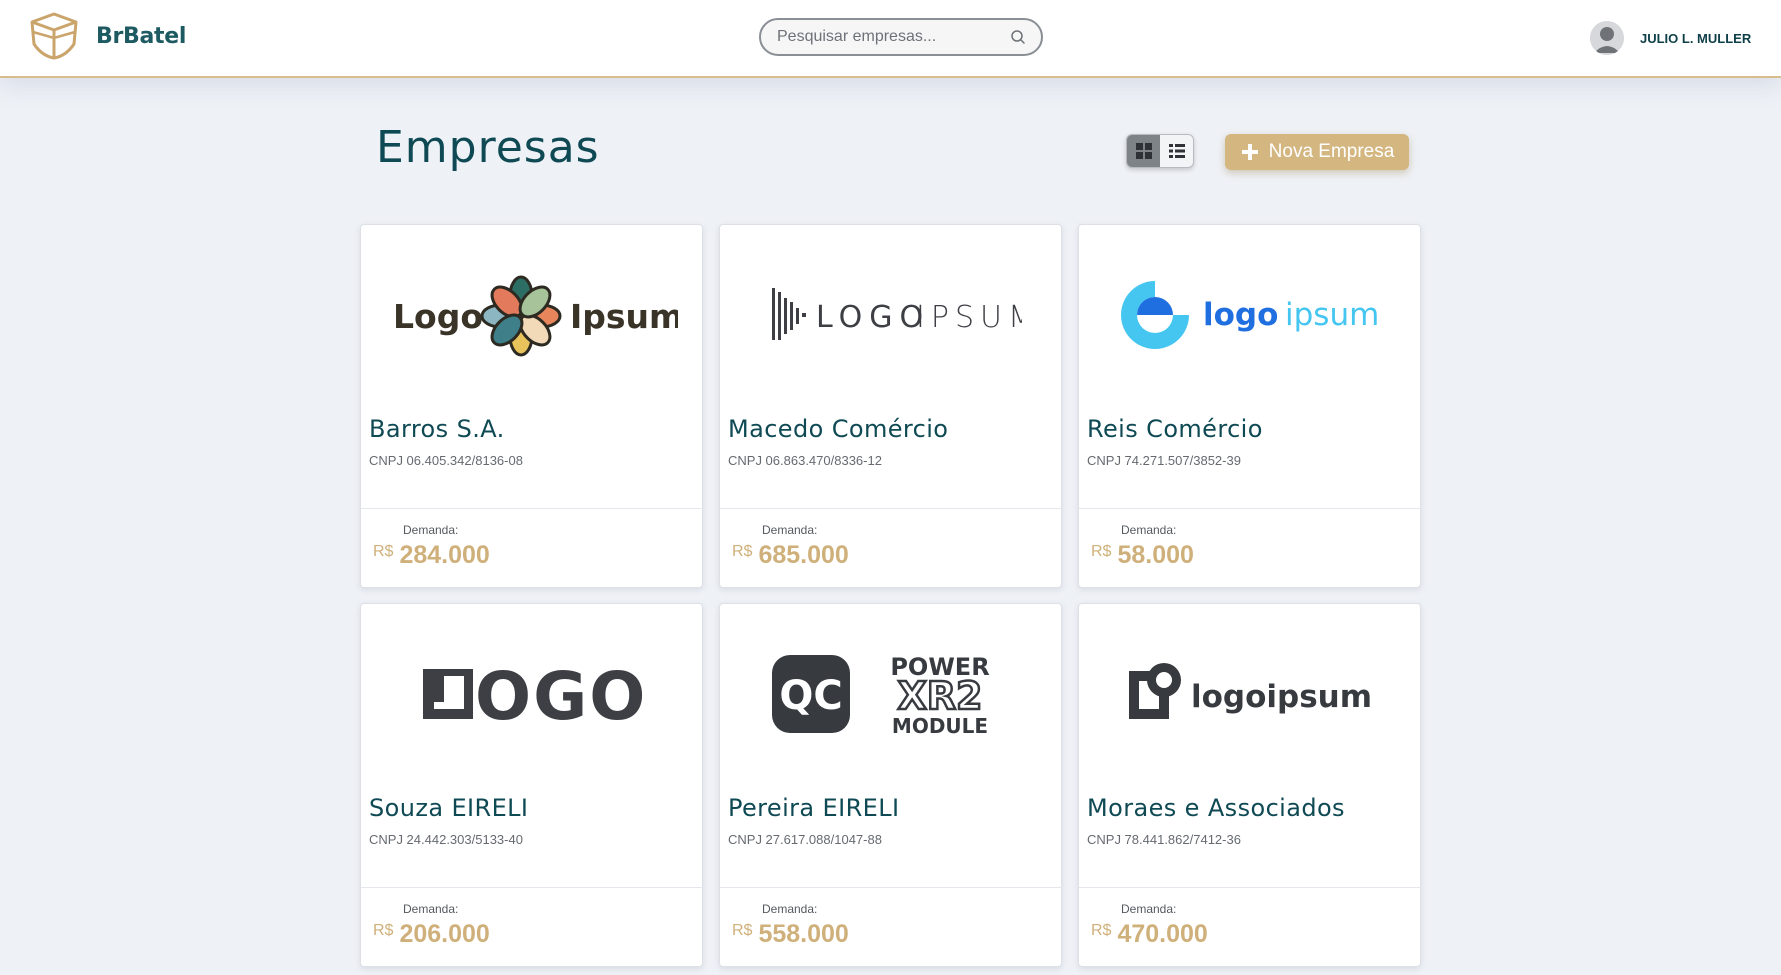  What do you see at coordinates (939, 726) in the screenshot?
I see `logo-text: MODULE` at bounding box center [939, 726].